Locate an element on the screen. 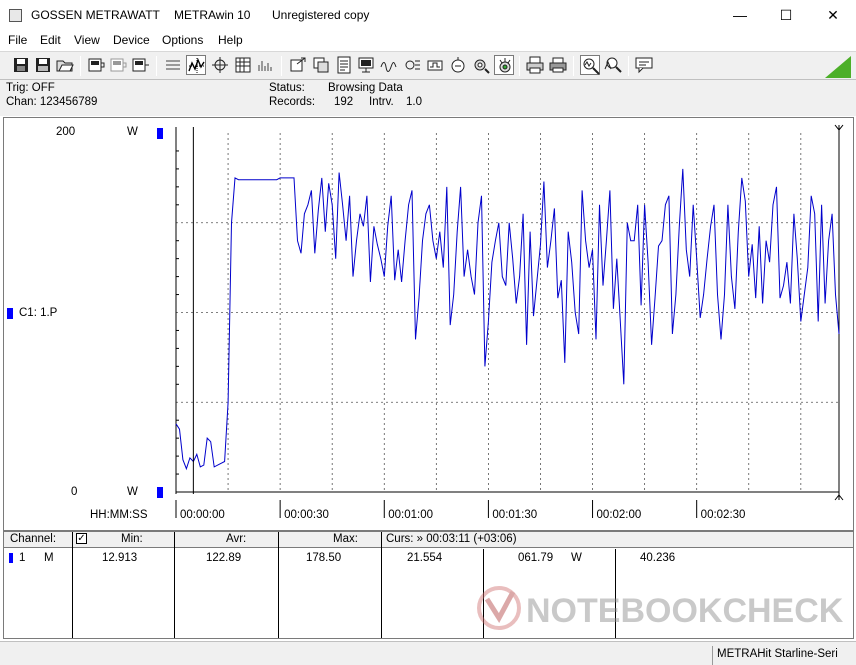 This screenshot has height=665, width=856. header-avr: Avr: is located at coordinates (236, 539).